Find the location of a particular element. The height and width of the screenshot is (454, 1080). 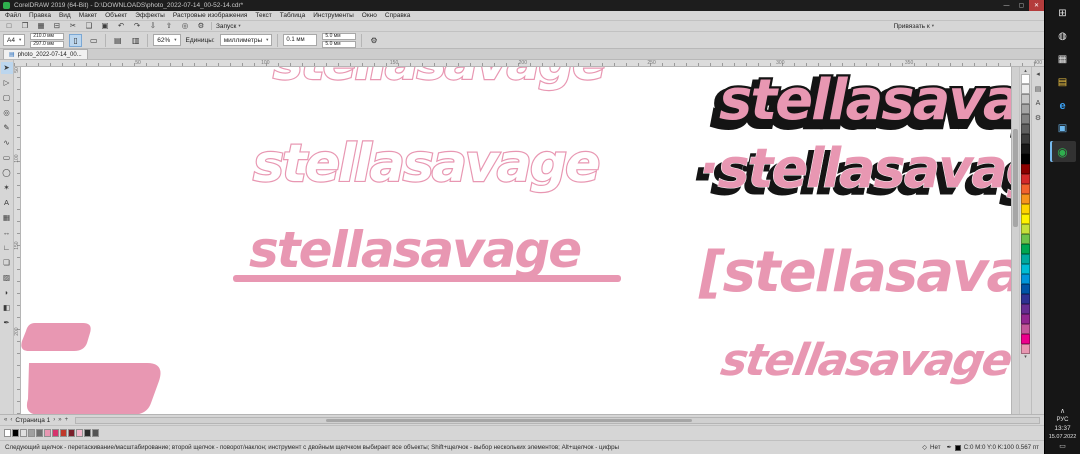

hidden-icons-chevron: ∧ is located at coordinates (1062, 411).